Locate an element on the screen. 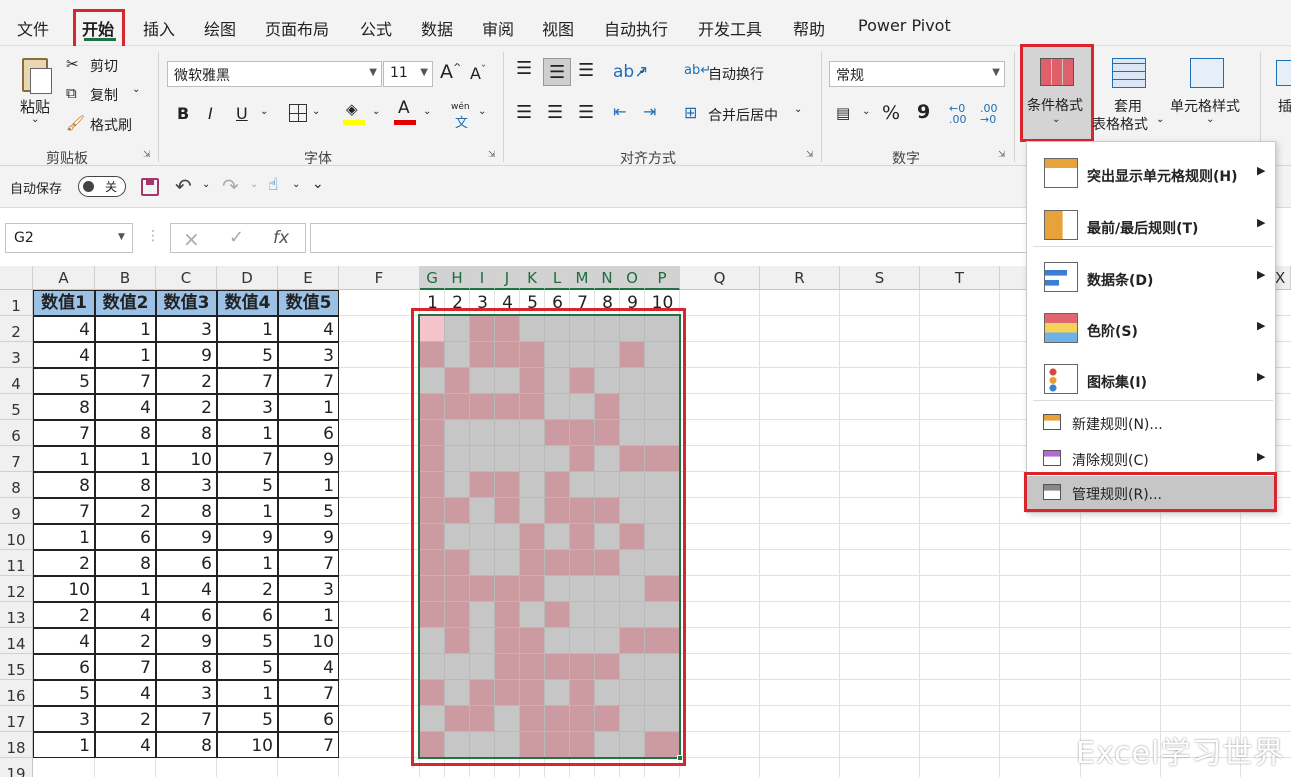  row-header-12: 12 is located at coordinates (16, 589).